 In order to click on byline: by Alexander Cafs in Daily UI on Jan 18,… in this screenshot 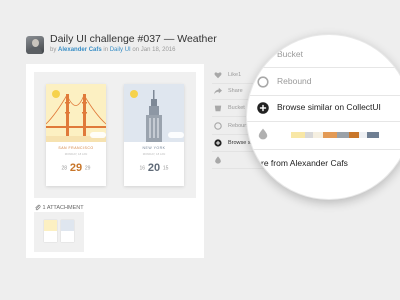, I will do `click(112, 50)`.